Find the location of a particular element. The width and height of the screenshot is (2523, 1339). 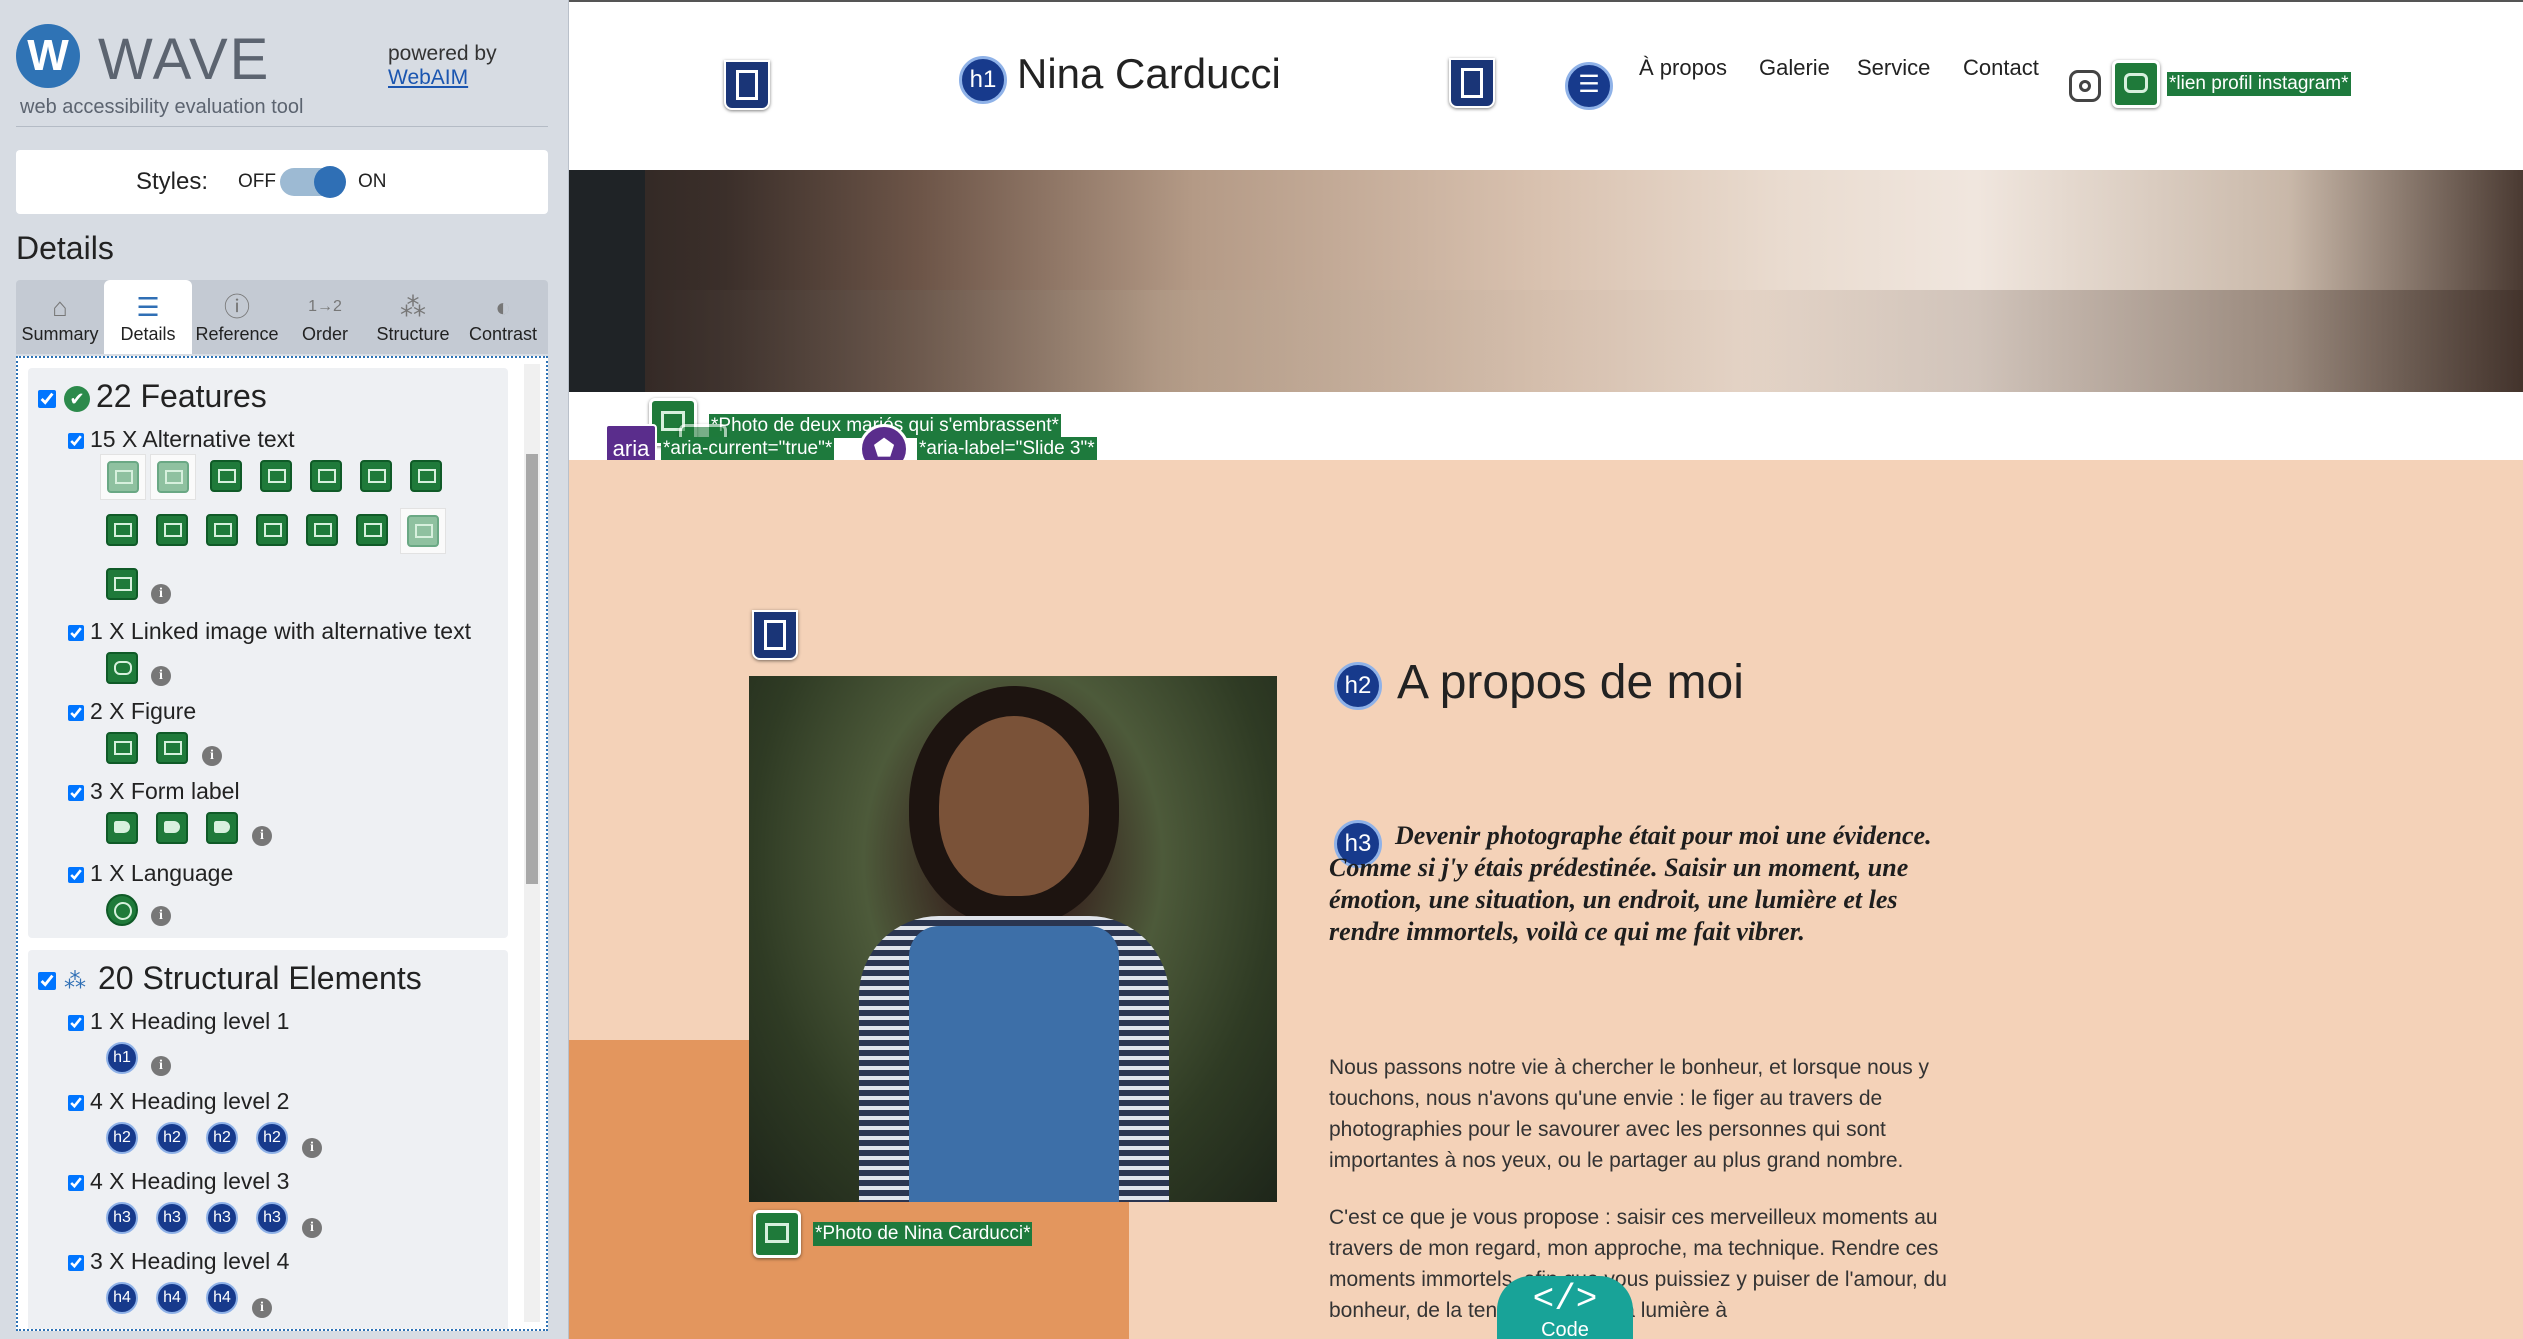

portrait-overalls is located at coordinates (1014, 1064).